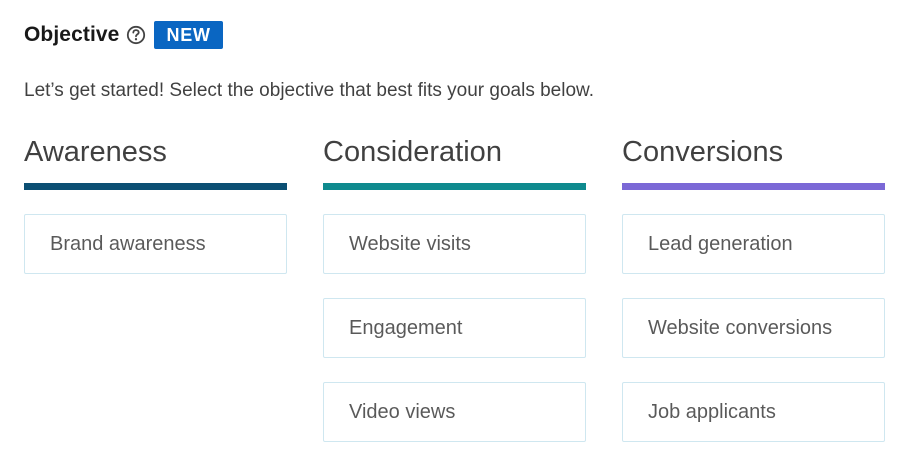 The height and width of the screenshot is (468, 910). What do you see at coordinates (155, 186) in the screenshot?
I see `awareness-bar` at bounding box center [155, 186].